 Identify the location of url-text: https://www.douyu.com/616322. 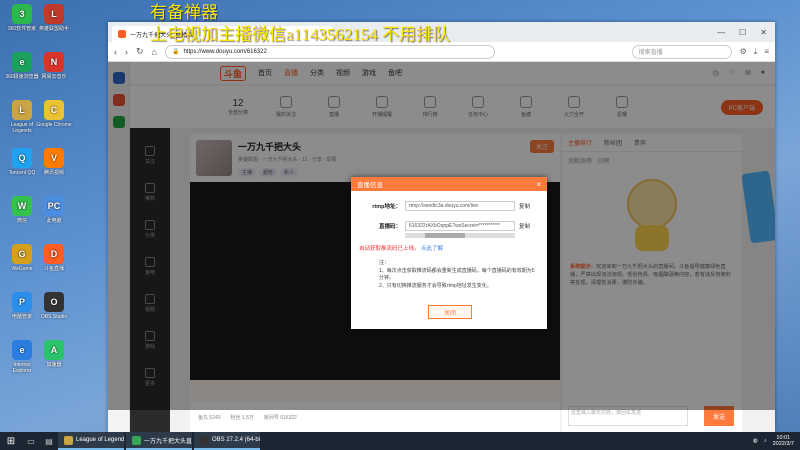
(225, 51).